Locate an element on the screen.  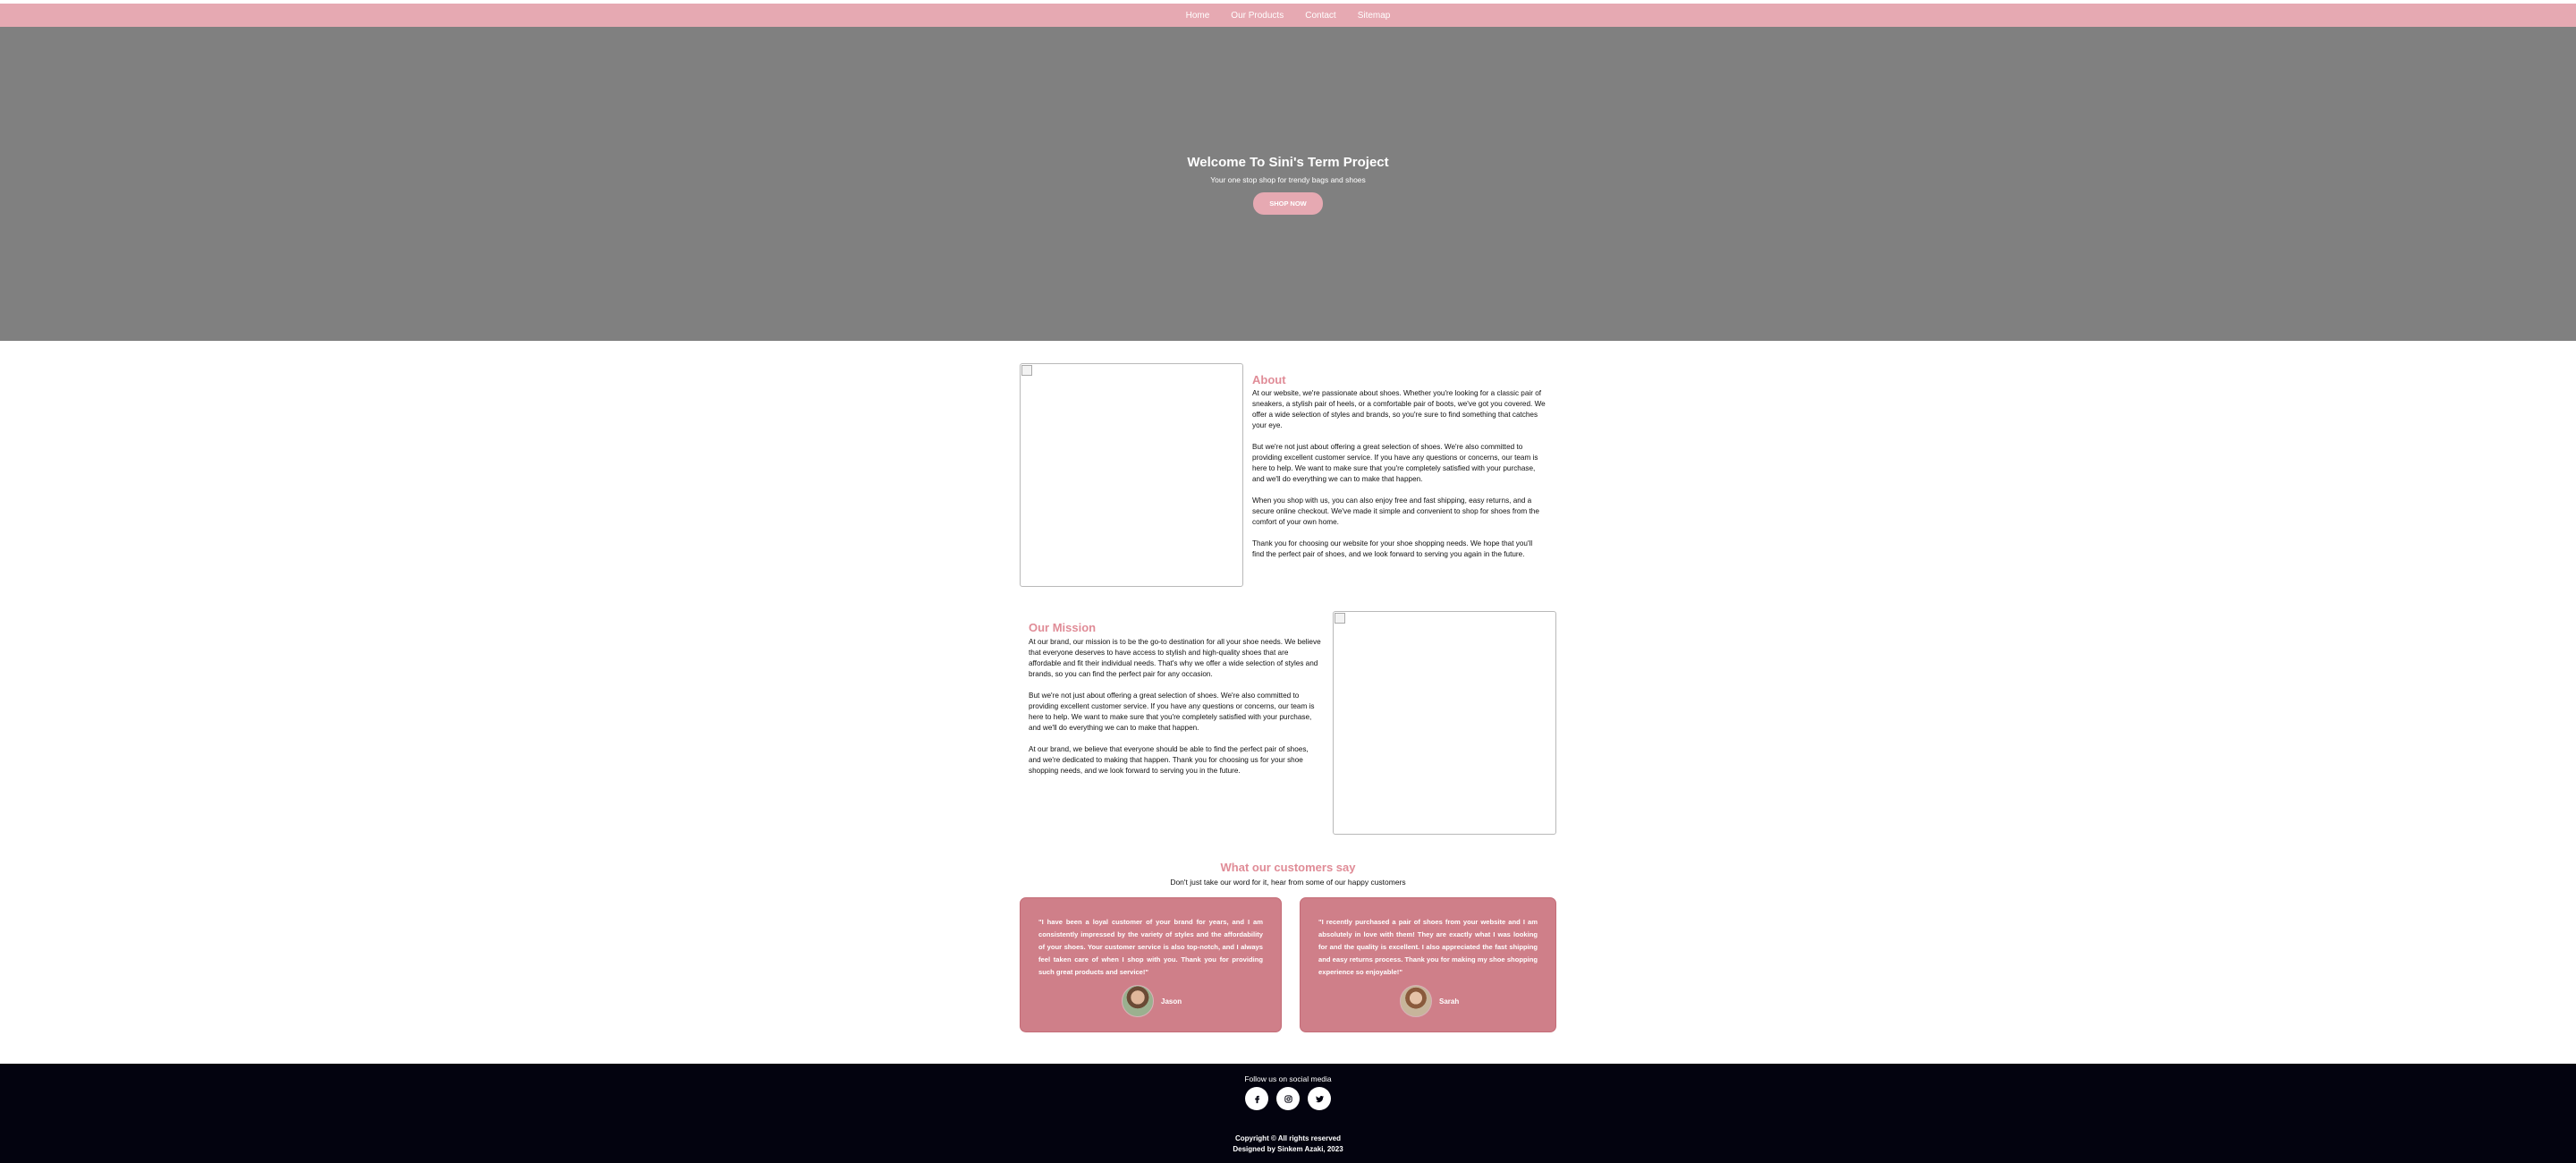
testimonial-author-name: Jason is located at coordinates (1171, 1002).